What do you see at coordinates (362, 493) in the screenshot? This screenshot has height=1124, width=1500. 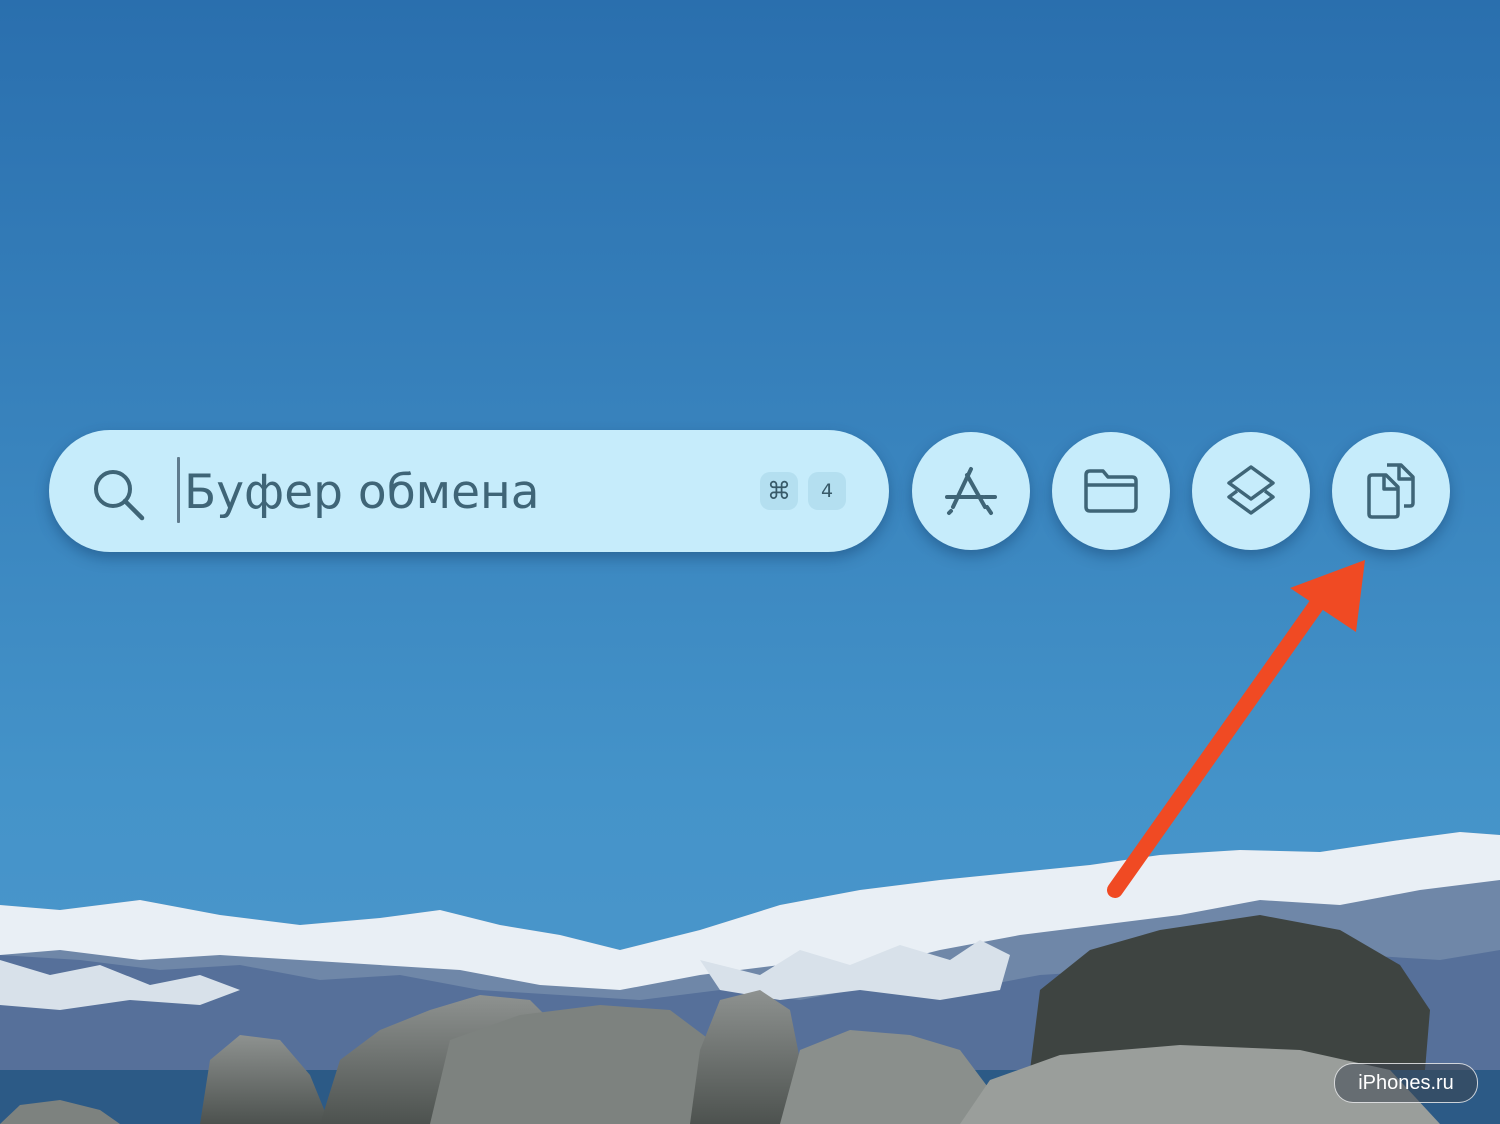 I see `search-input: Буфер обмена` at bounding box center [362, 493].